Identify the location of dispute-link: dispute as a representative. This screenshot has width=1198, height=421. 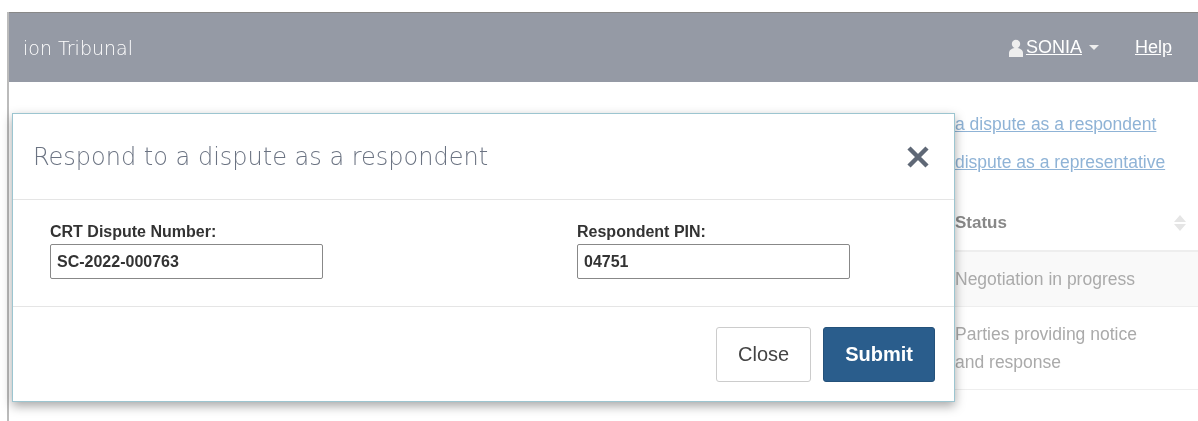
(1076, 162).